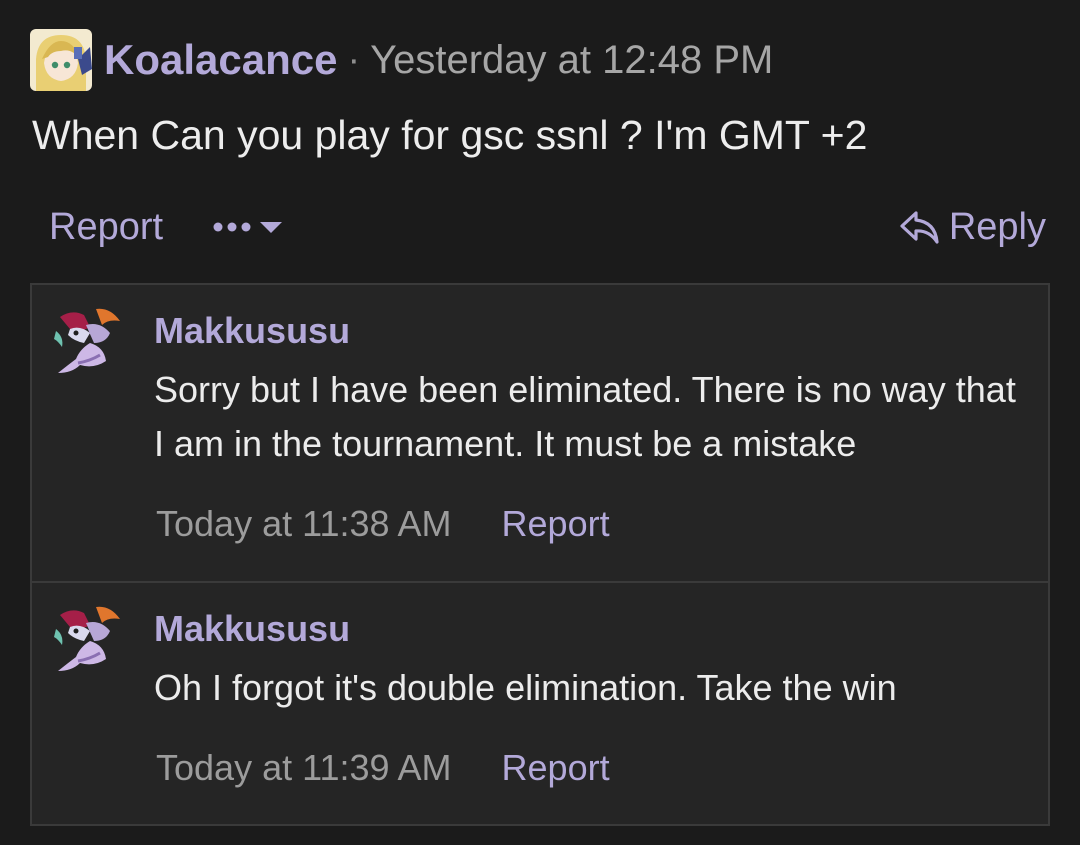 The width and height of the screenshot is (1080, 845). I want to click on post-header: Koalacance · Yesterday at 12:48 PM, so click(401, 60).